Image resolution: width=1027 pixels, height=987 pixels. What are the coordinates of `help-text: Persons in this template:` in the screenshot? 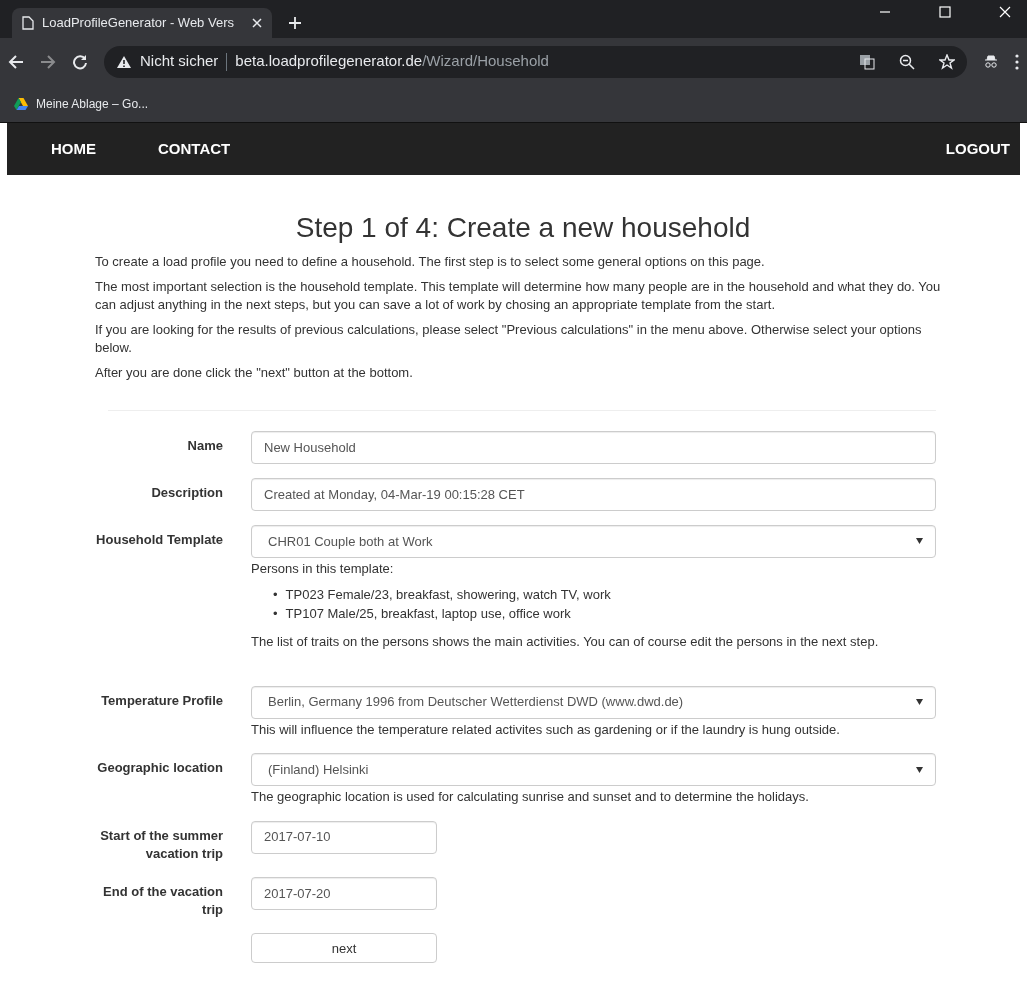 It's located at (323, 568).